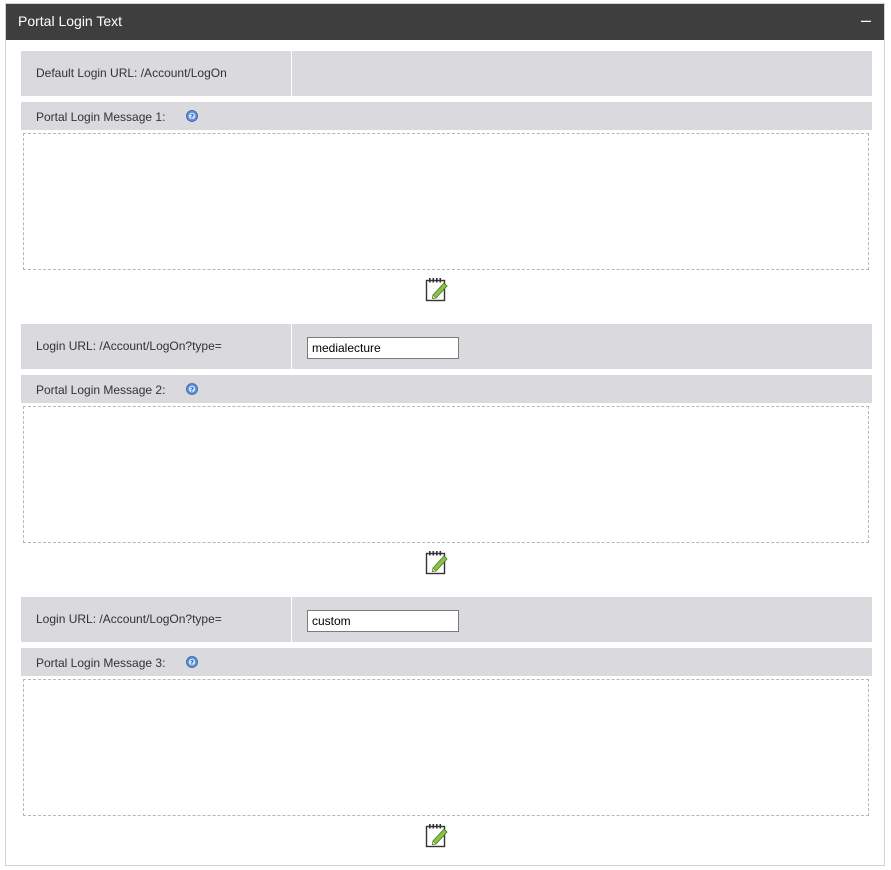  Describe the element at coordinates (866, 20) in the screenshot. I see `collapse-button: –` at that location.